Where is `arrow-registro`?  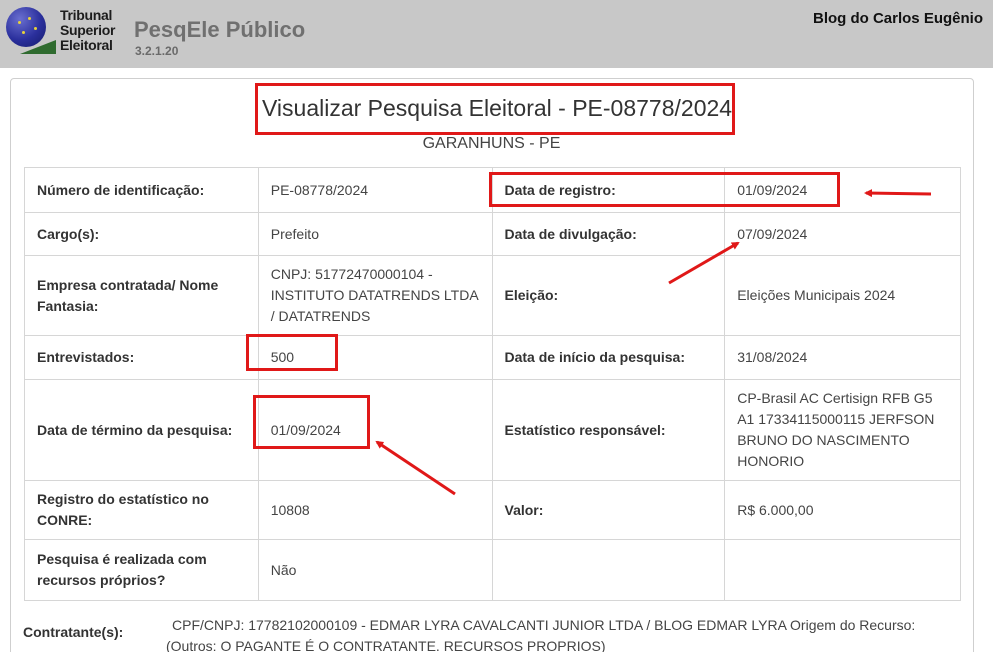
arrow-registro is located at coordinates (898, 193).